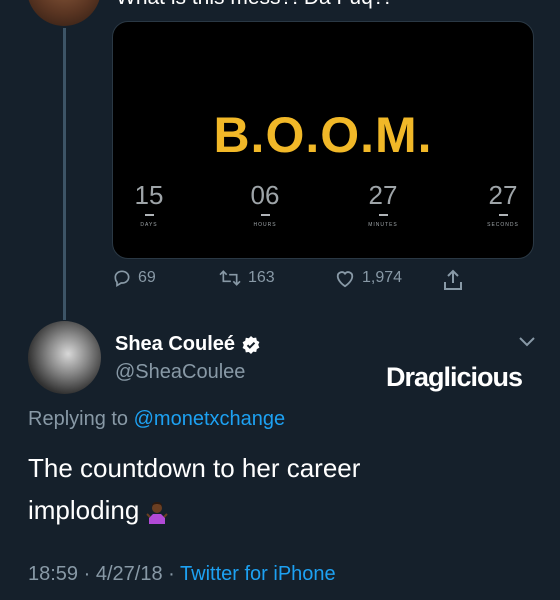 Image resolution: width=560 pixels, height=600 pixels. Describe the element at coordinates (210, 419) in the screenshot. I see `replying-to-mention: @monetxchange` at that location.